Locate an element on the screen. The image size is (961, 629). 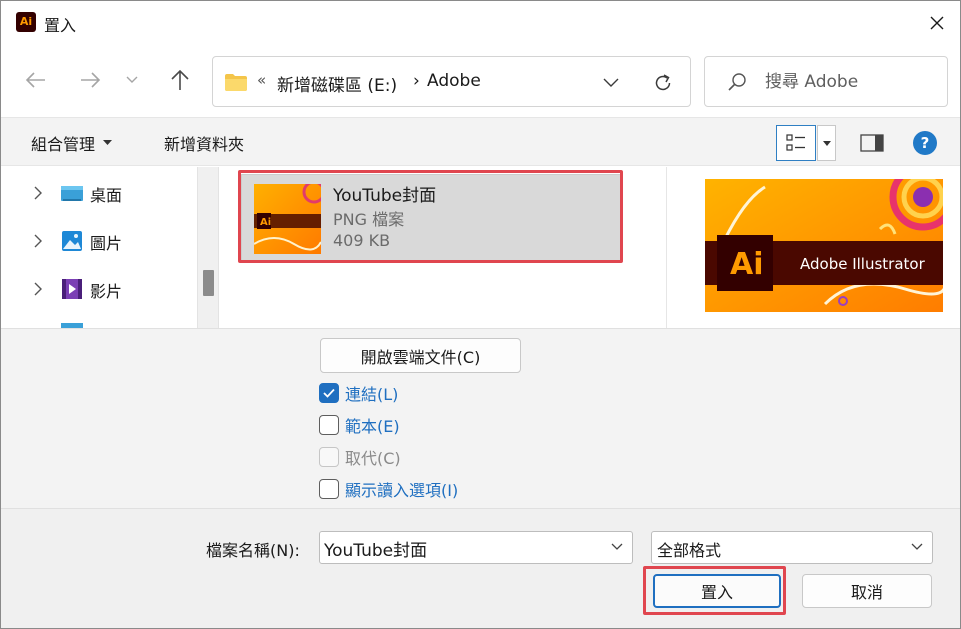
videos-icon is located at coordinates (72, 289).